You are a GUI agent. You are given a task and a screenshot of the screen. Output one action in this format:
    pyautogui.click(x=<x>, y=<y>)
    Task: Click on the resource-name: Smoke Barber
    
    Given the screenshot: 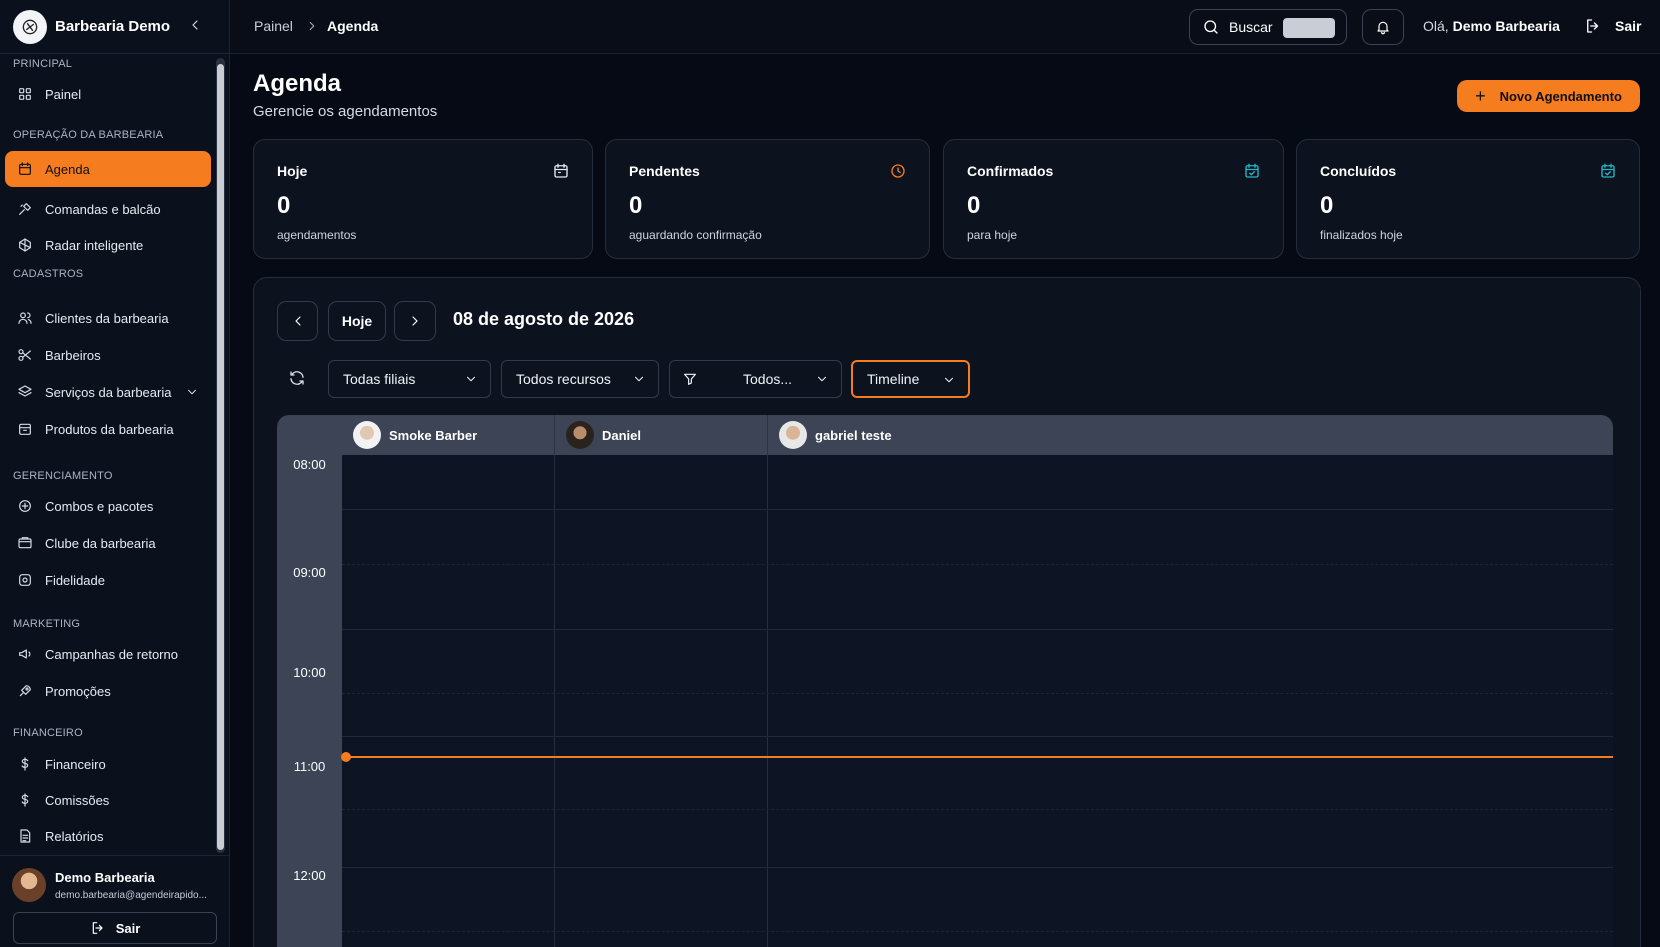 What is the action you would take?
    pyautogui.click(x=433, y=435)
    